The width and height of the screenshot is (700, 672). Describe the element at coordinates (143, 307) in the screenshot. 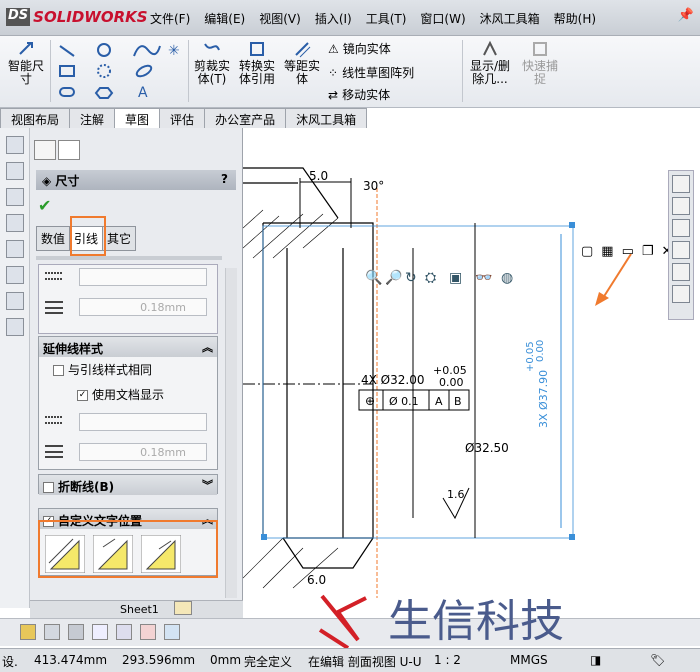

I see `line-thickness-combo: 0.18mm` at that location.